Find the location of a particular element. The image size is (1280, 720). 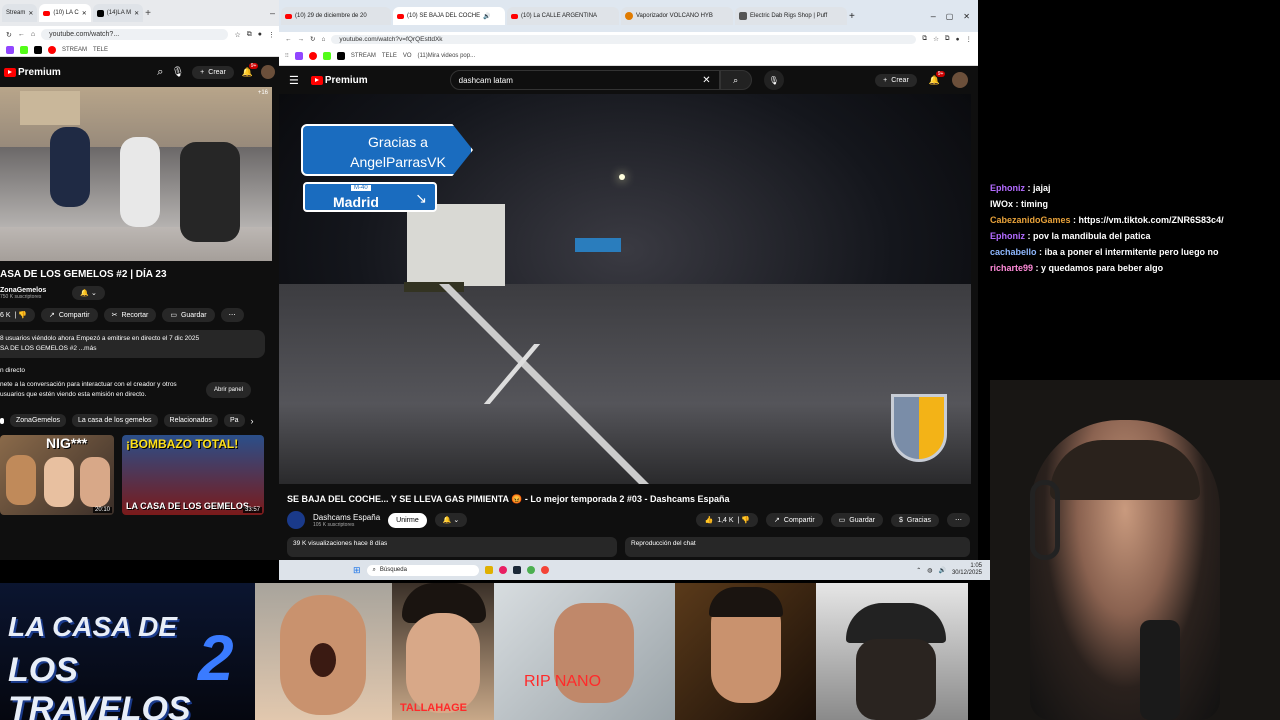

chip-la-casa: La casa de los gemelos is located at coordinates (114, 420).